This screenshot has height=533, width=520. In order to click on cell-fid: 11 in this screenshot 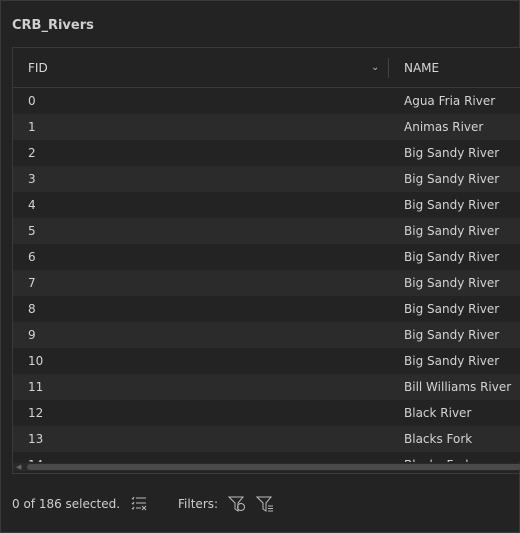, I will do `click(36, 387)`.